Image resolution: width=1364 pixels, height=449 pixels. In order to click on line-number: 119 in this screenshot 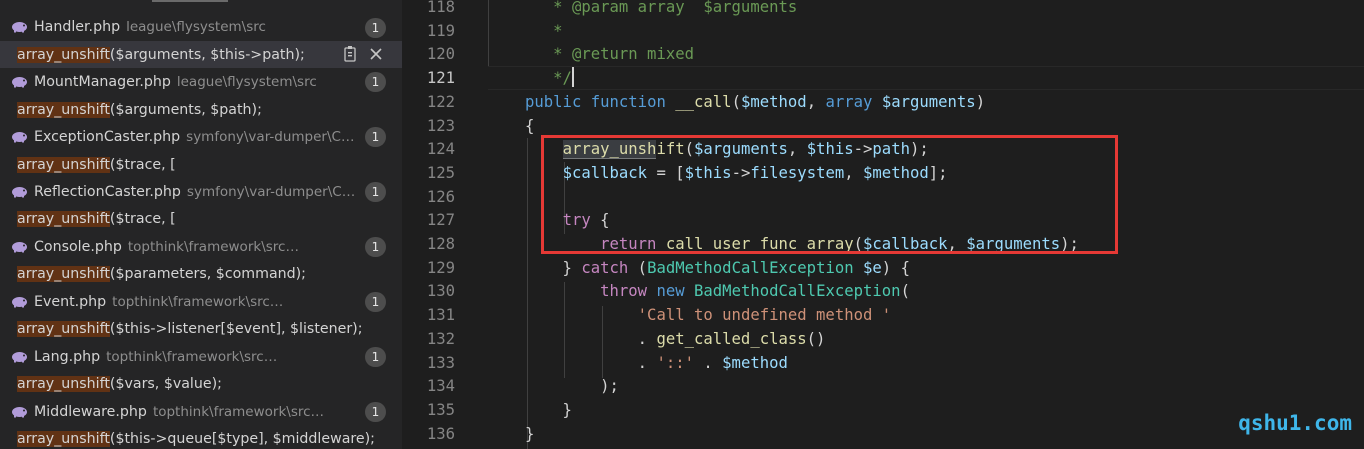, I will do `click(440, 30)`.